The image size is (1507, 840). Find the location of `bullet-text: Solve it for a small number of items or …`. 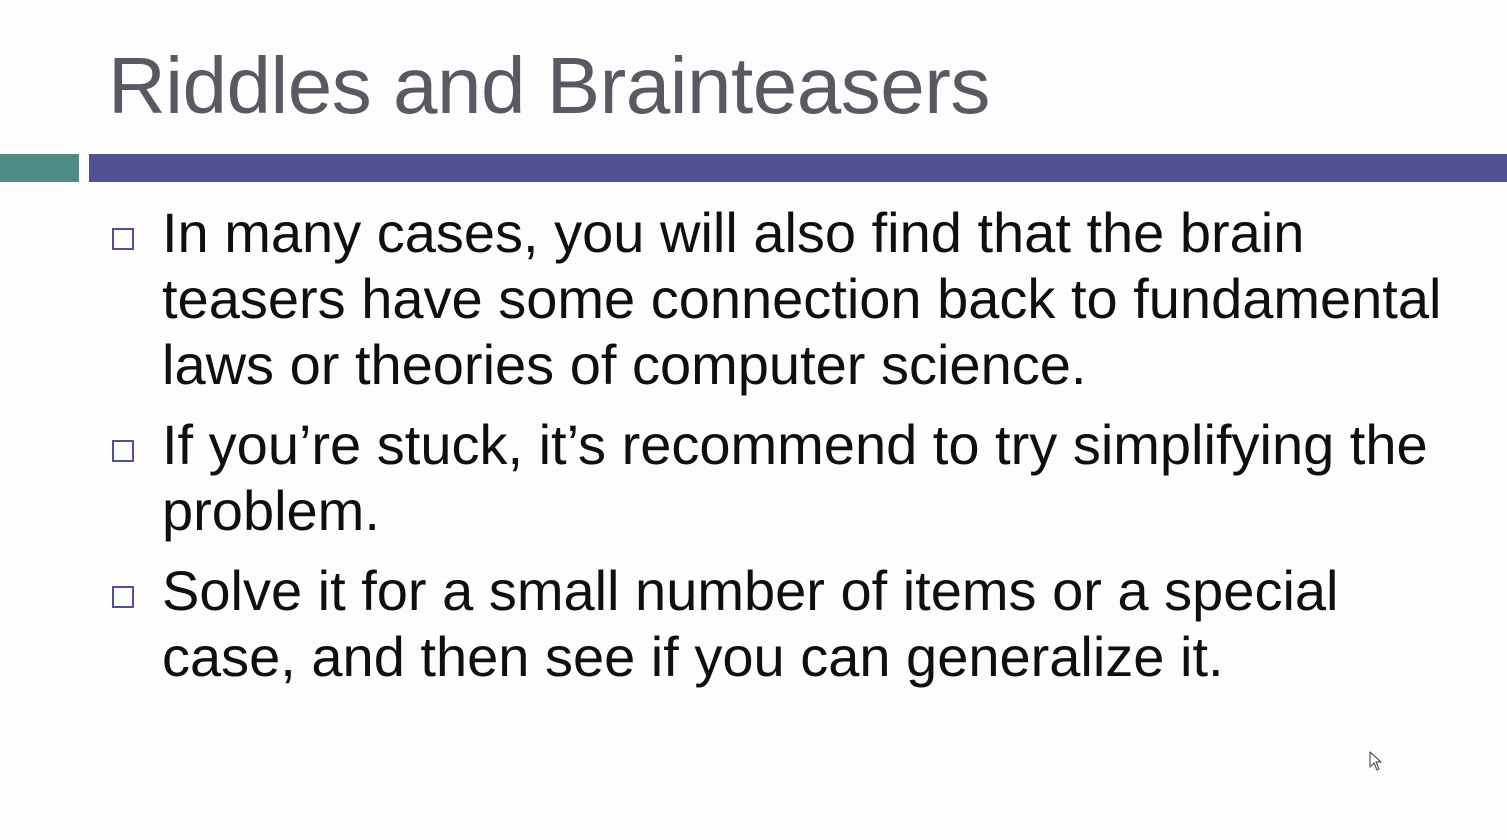

bullet-text: Solve it for a small number of items or … is located at coordinates (750, 623).